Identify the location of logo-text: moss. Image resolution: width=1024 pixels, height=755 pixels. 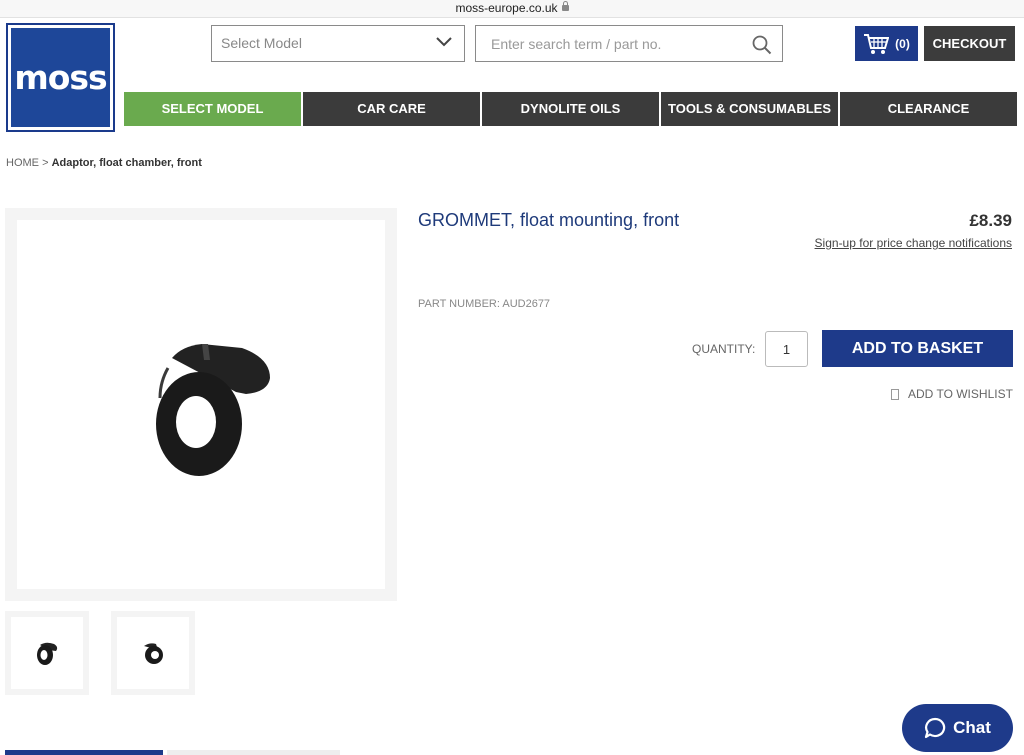
(60, 77).